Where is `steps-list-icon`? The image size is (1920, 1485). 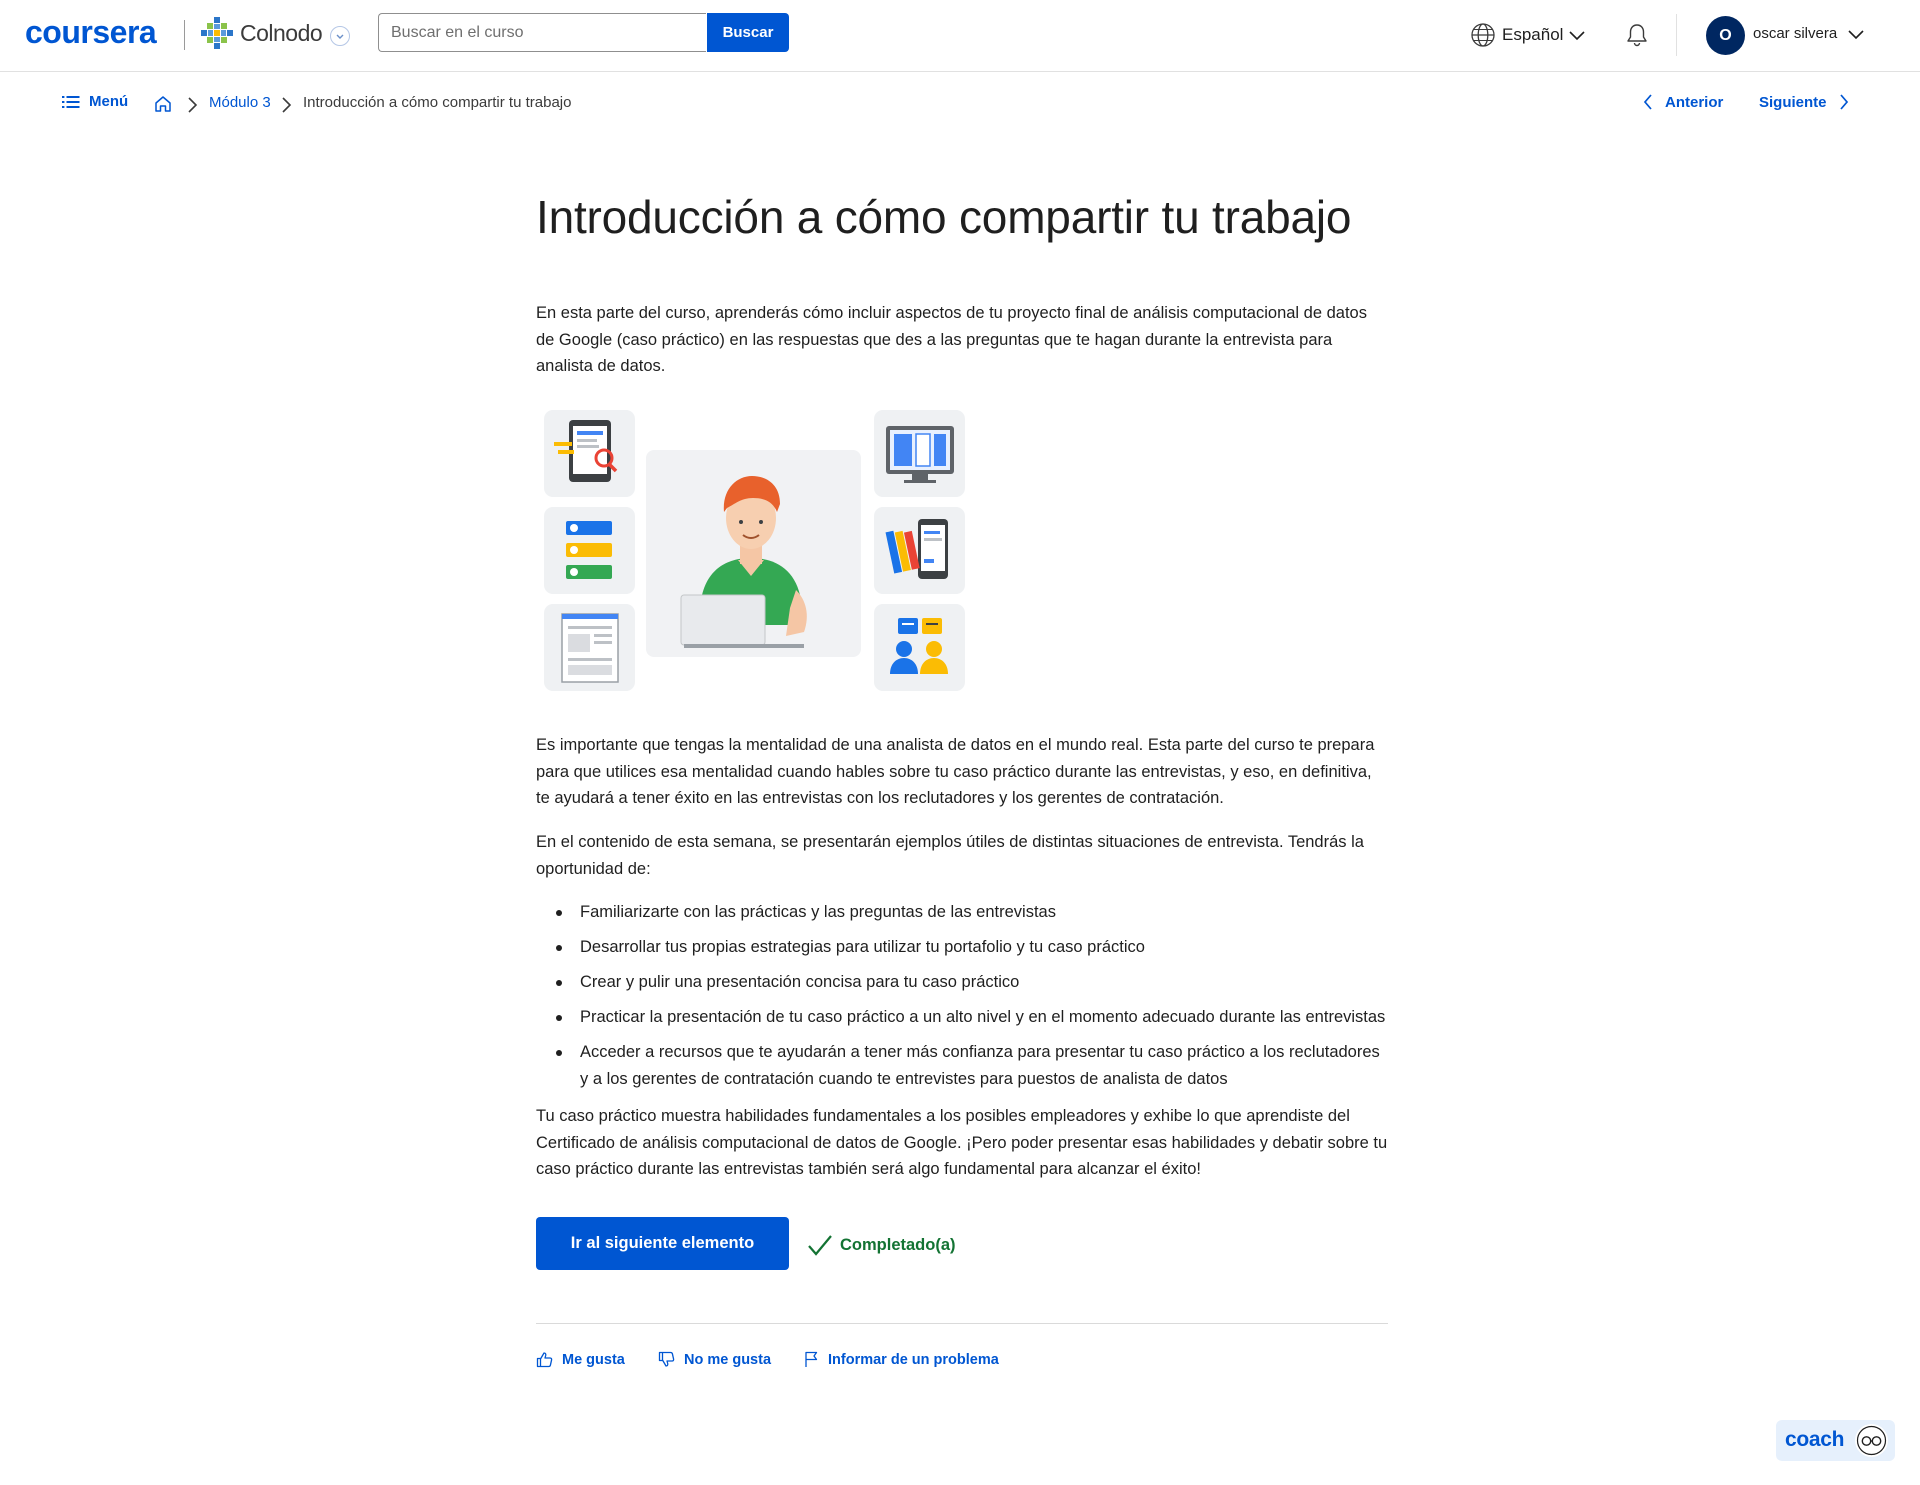
steps-list-icon is located at coordinates (589, 550).